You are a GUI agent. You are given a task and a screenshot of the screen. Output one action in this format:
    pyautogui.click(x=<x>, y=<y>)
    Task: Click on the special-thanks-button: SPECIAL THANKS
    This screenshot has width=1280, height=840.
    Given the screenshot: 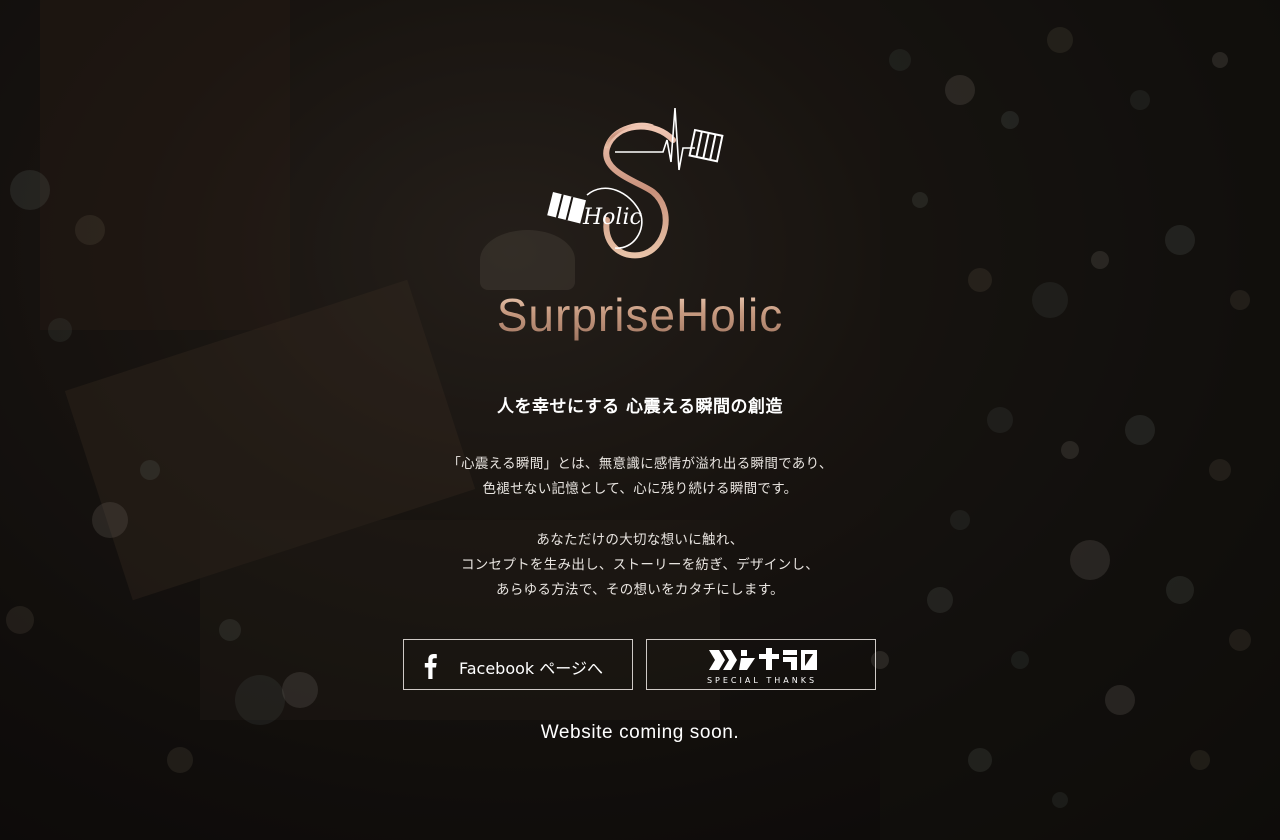 What is the action you would take?
    pyautogui.click(x=761, y=664)
    